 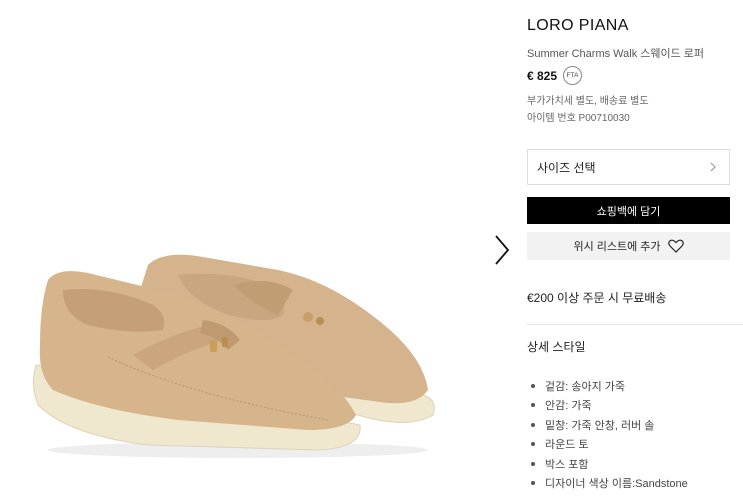 I want to click on item-number: 아이템 번호 P00710030, so click(x=578, y=118).